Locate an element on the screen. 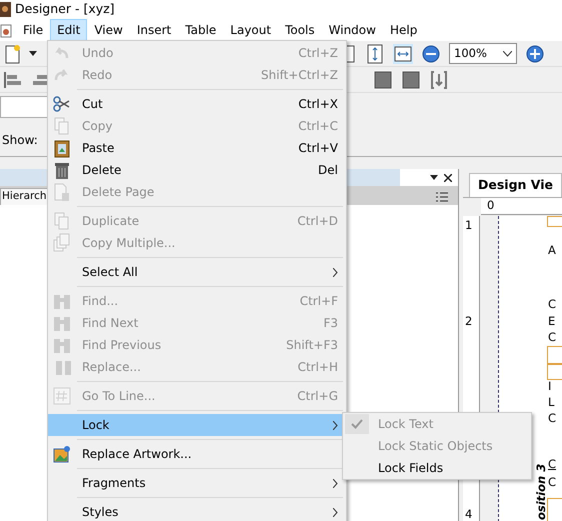 The width and height of the screenshot is (562, 521). menu-item: Layout is located at coordinates (250, 30).